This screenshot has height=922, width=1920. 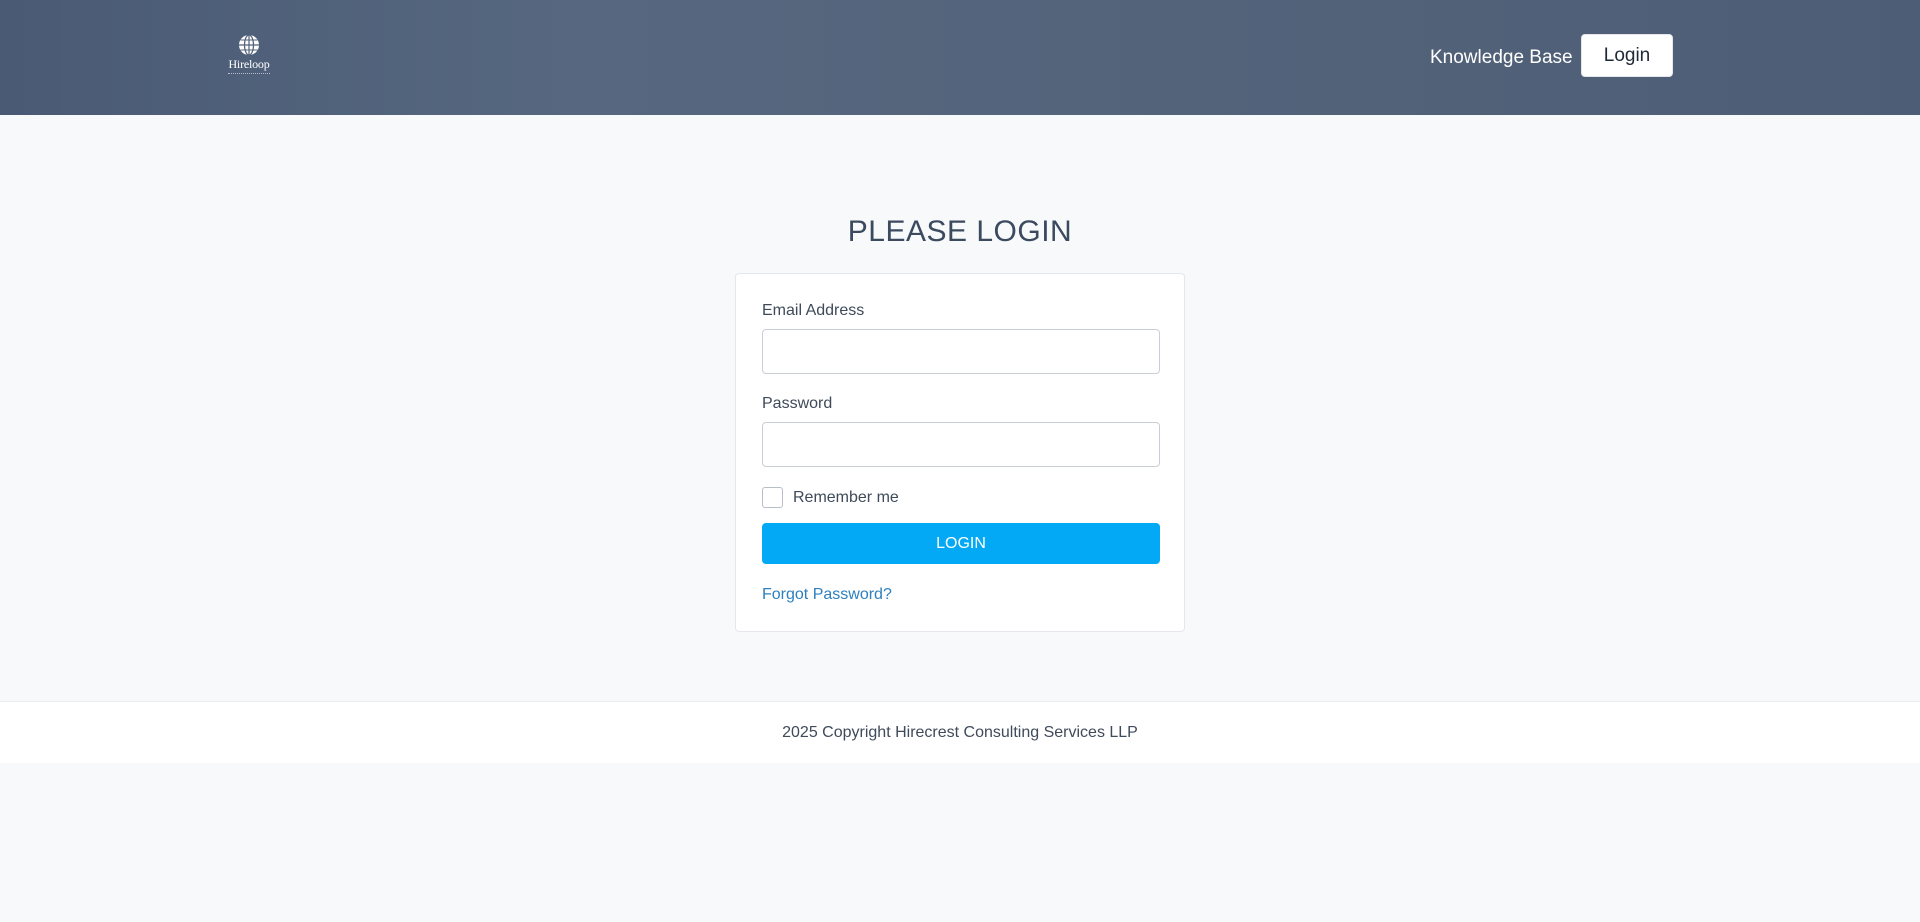 I want to click on brand-logo: Hireloop, so click(x=249, y=59).